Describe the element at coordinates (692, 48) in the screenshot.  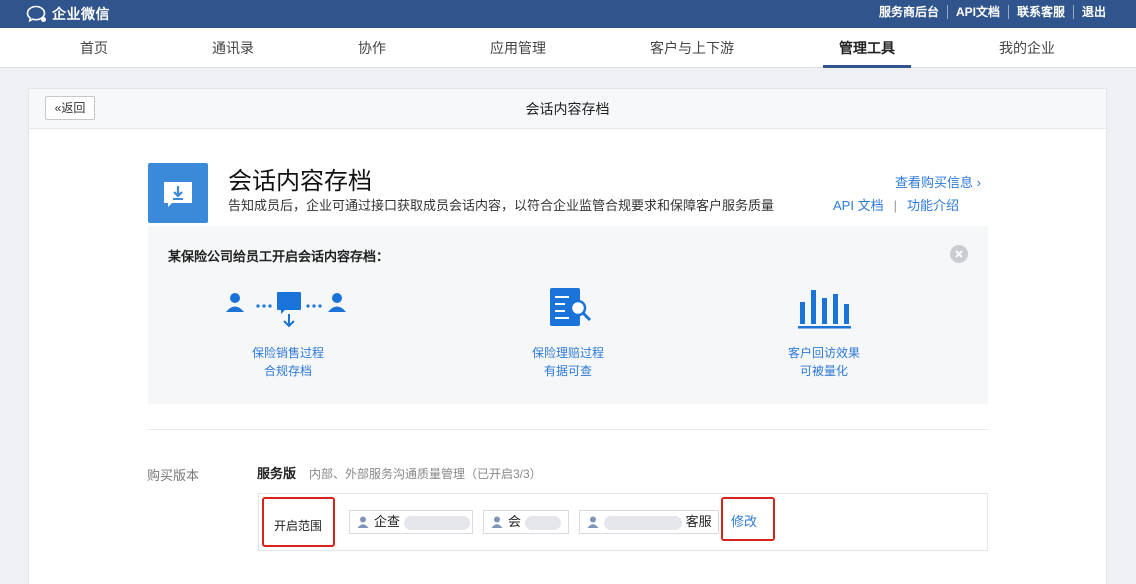
I see `nav-customers-partners: 客户与上下游` at that location.